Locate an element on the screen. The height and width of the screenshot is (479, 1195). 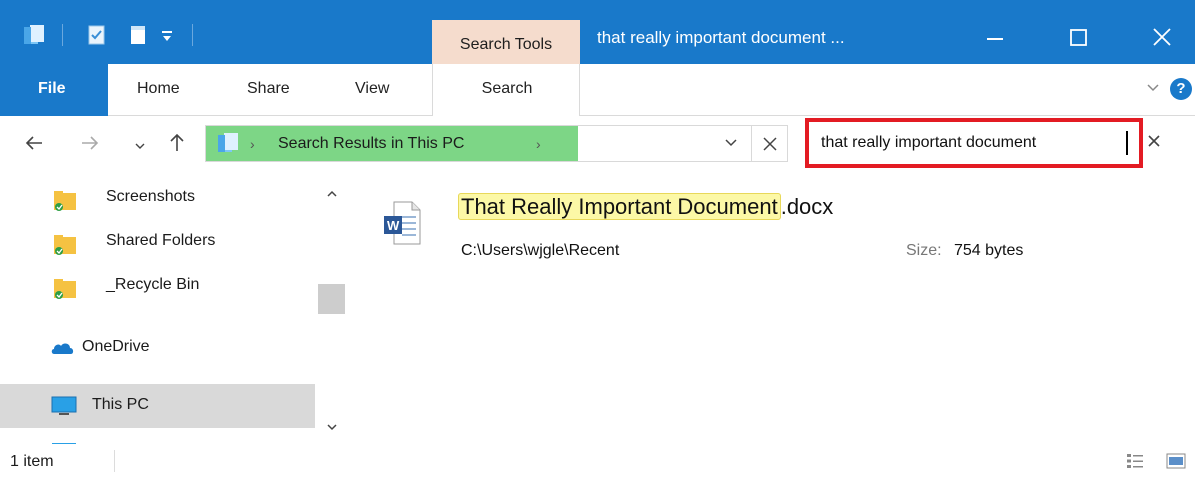
properties-icon is located at coordinates (97, 37).